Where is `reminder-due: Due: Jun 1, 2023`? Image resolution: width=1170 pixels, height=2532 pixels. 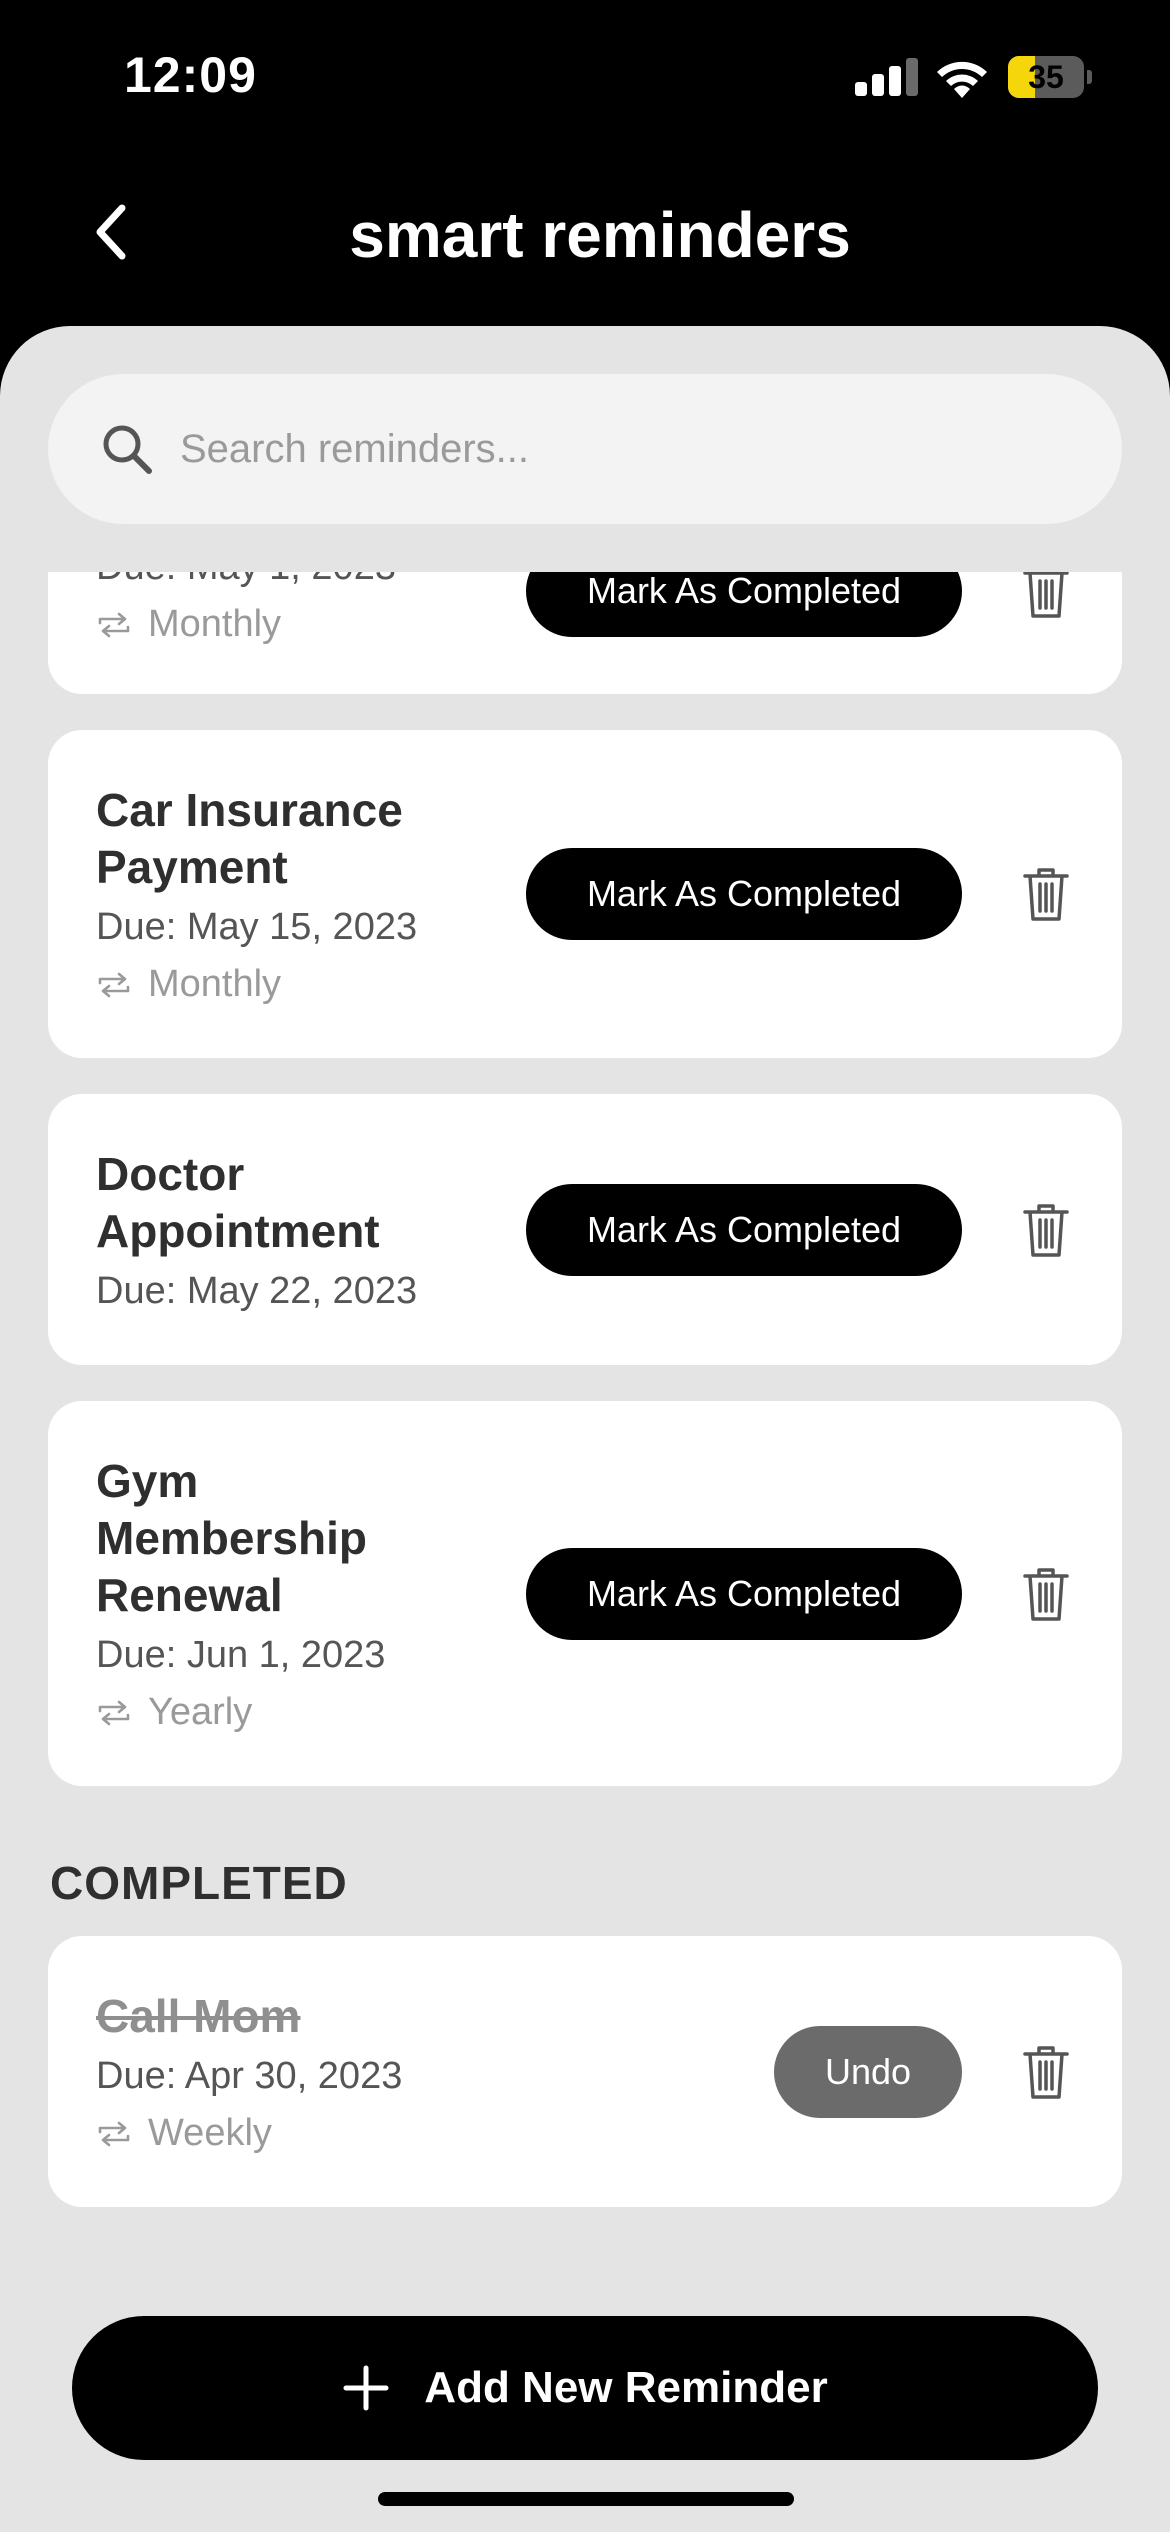
reminder-due: Due: Jun 1, 2023 is located at coordinates (241, 1655).